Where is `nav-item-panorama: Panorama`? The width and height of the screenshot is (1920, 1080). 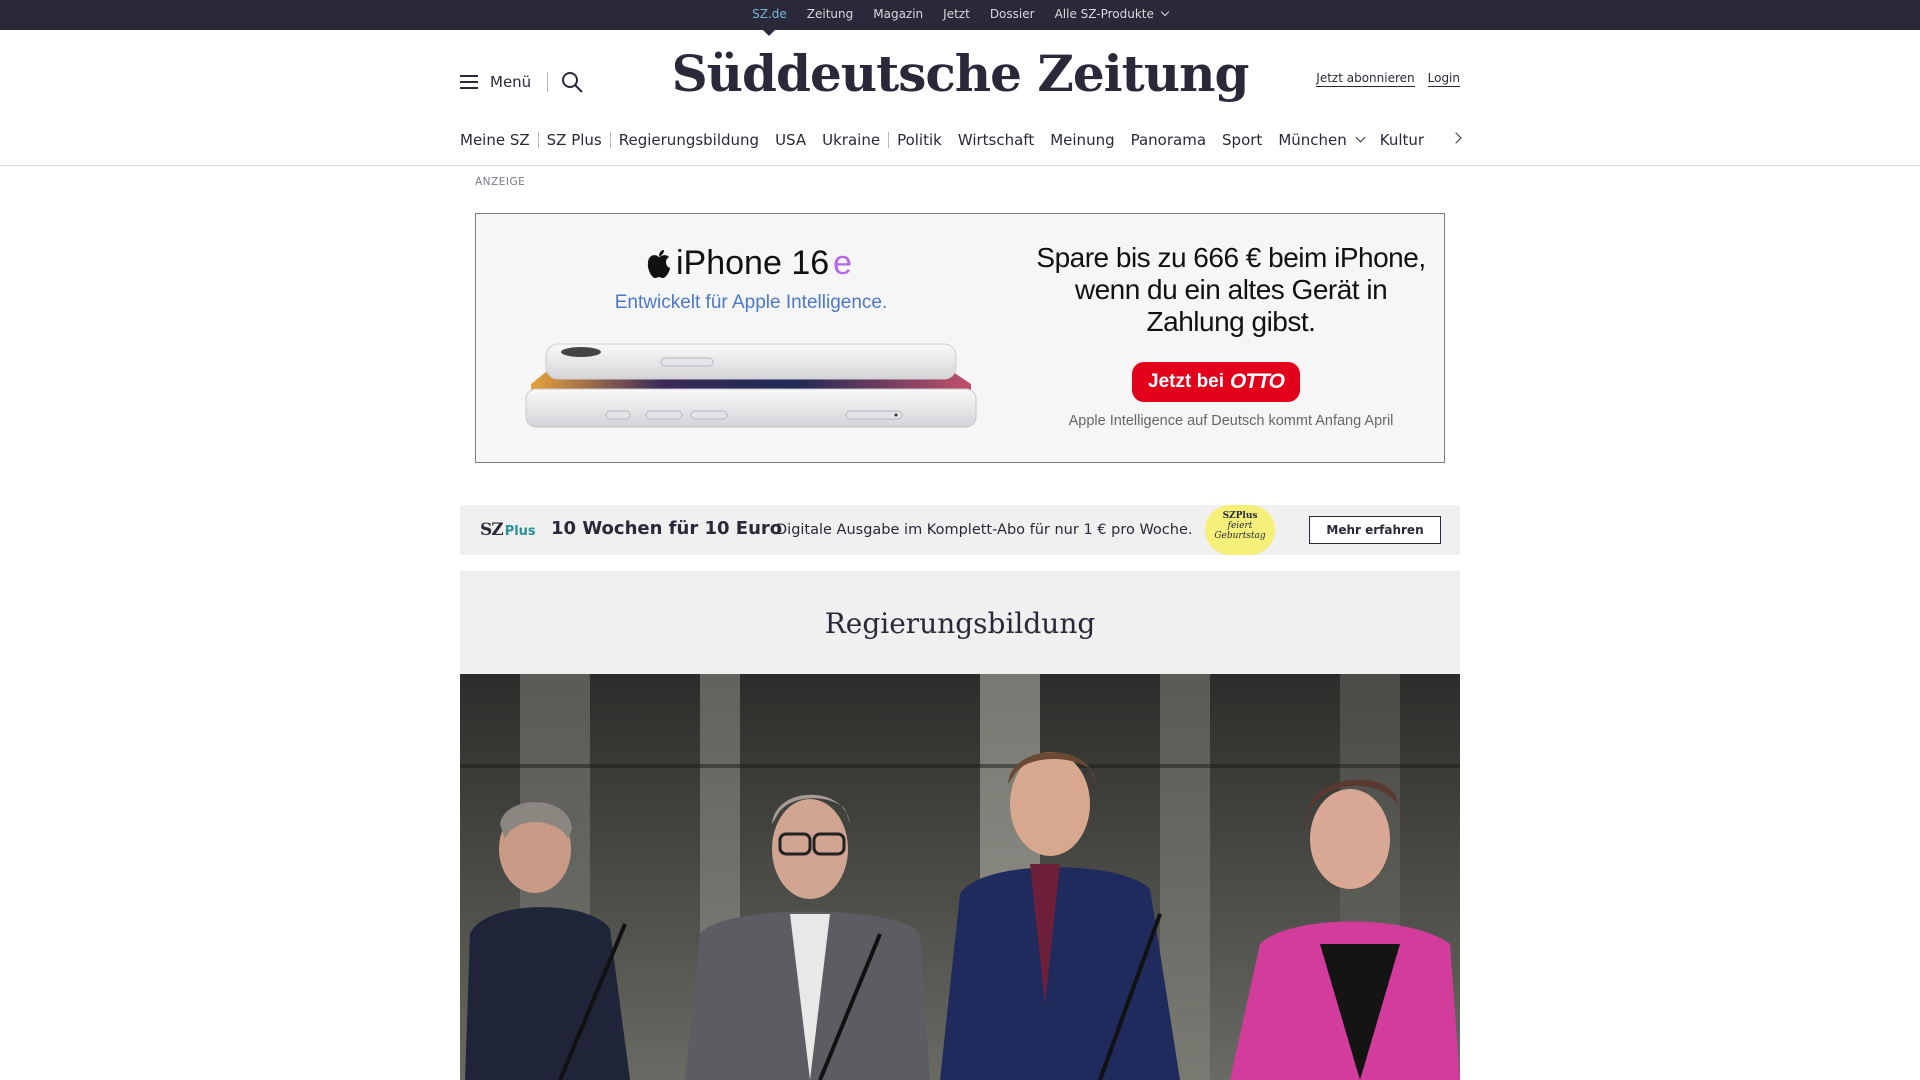
nav-item-panorama: Panorama is located at coordinates (1168, 140).